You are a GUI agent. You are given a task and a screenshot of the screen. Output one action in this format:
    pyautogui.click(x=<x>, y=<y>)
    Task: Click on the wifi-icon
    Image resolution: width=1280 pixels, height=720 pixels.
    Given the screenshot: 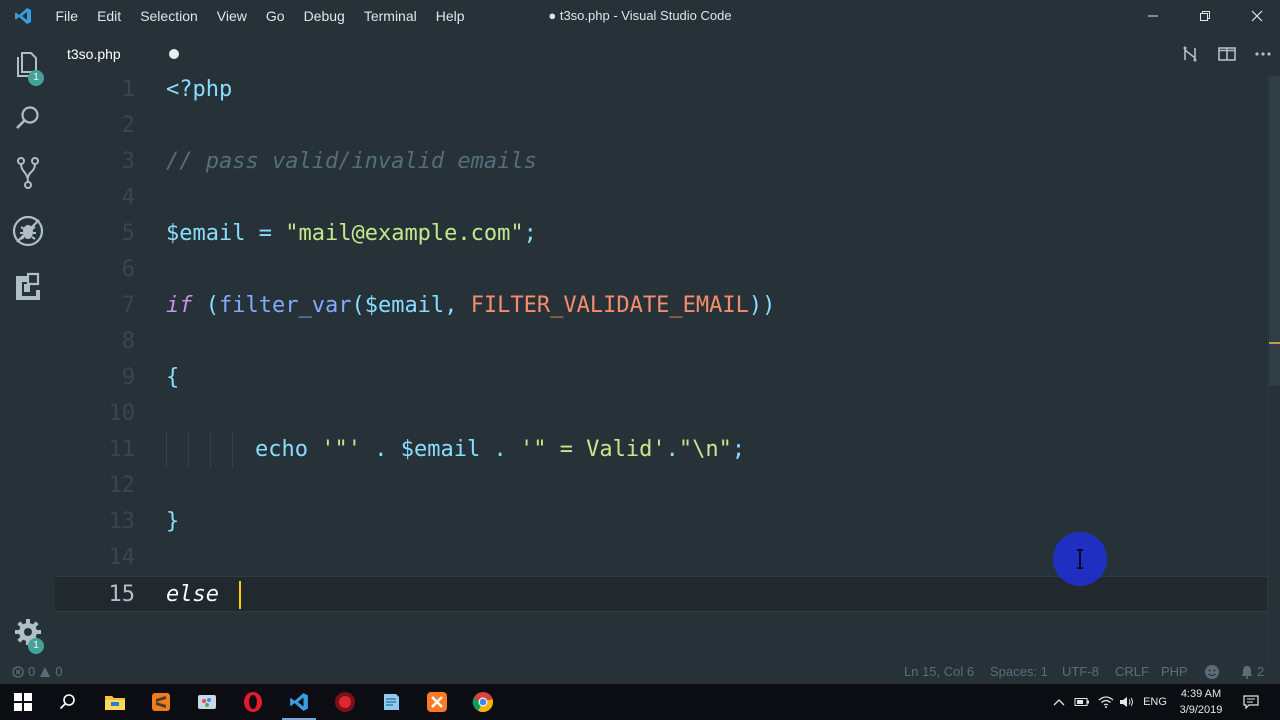 What is the action you would take?
    pyautogui.click(x=1106, y=702)
    